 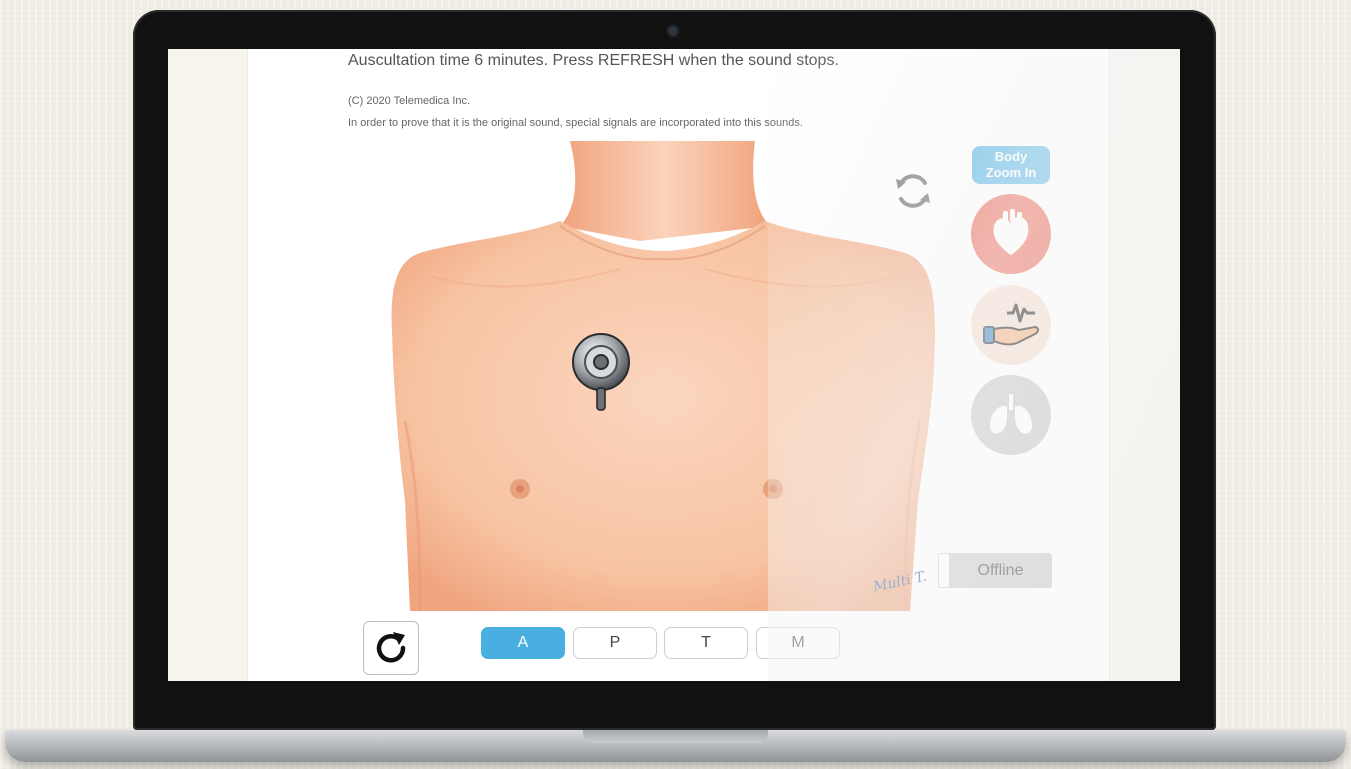 What do you see at coordinates (913, 191) in the screenshot?
I see `rotate-arrows-icon` at bounding box center [913, 191].